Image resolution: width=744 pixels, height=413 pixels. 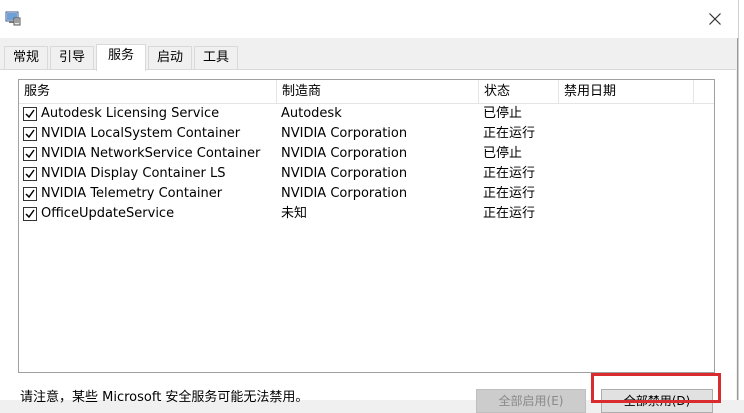 What do you see at coordinates (148, 92) in the screenshot?
I see `column-header-service: 服务` at bounding box center [148, 92].